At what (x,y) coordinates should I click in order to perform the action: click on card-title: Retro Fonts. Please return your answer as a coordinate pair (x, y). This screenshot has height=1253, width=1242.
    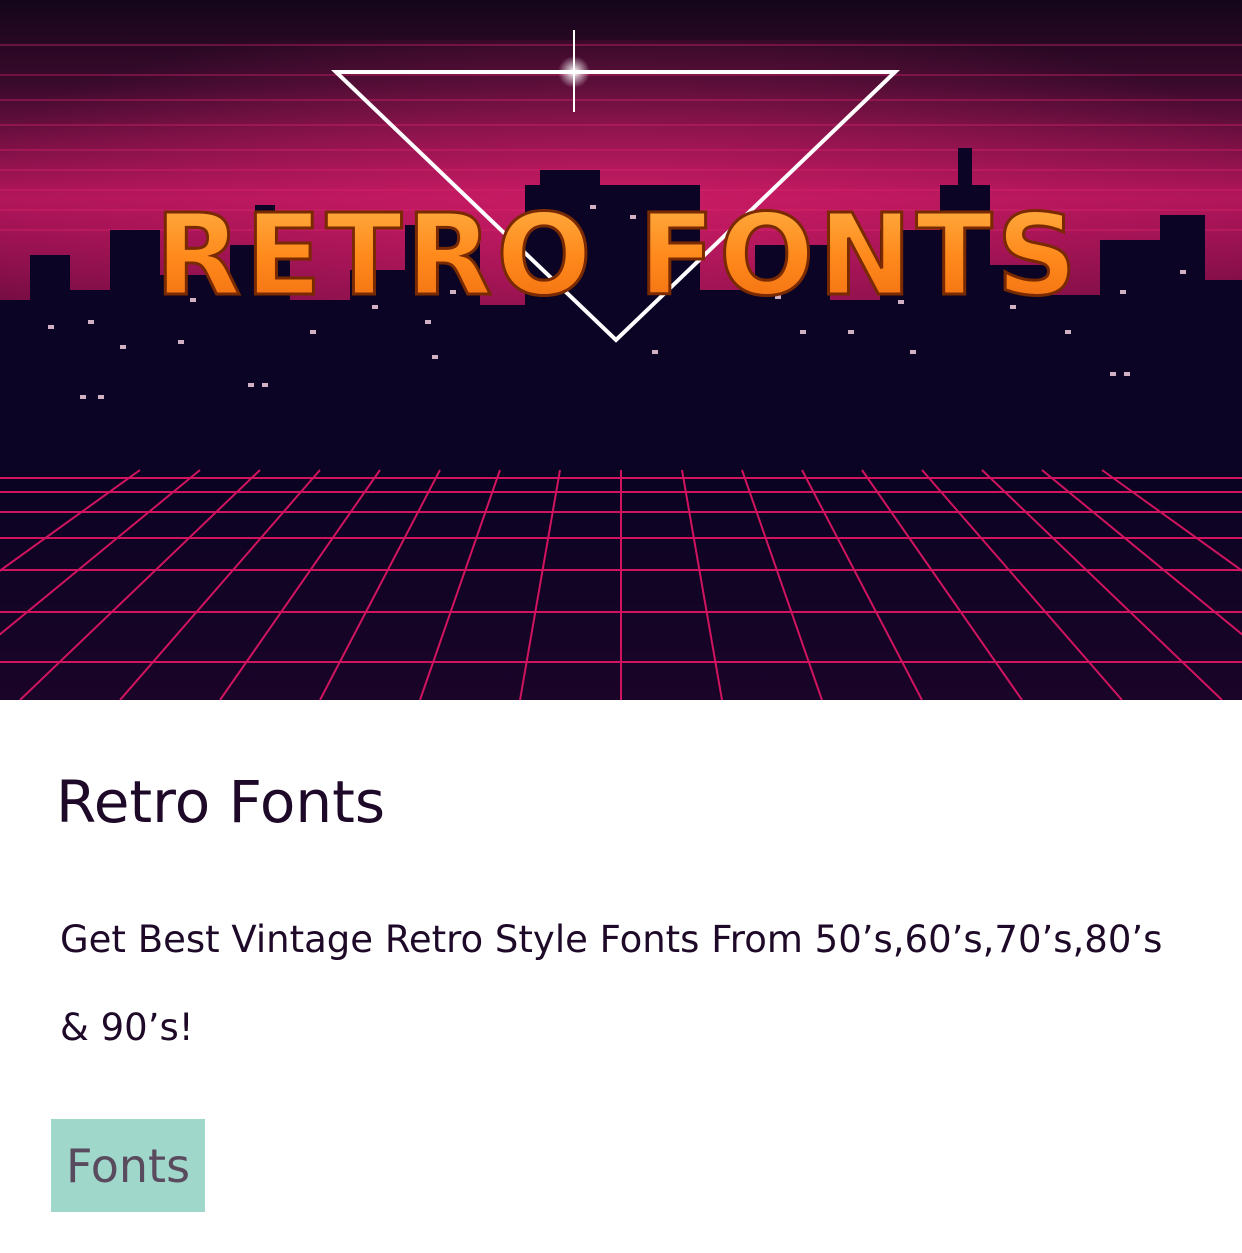
    Looking at the image, I should click on (220, 802).